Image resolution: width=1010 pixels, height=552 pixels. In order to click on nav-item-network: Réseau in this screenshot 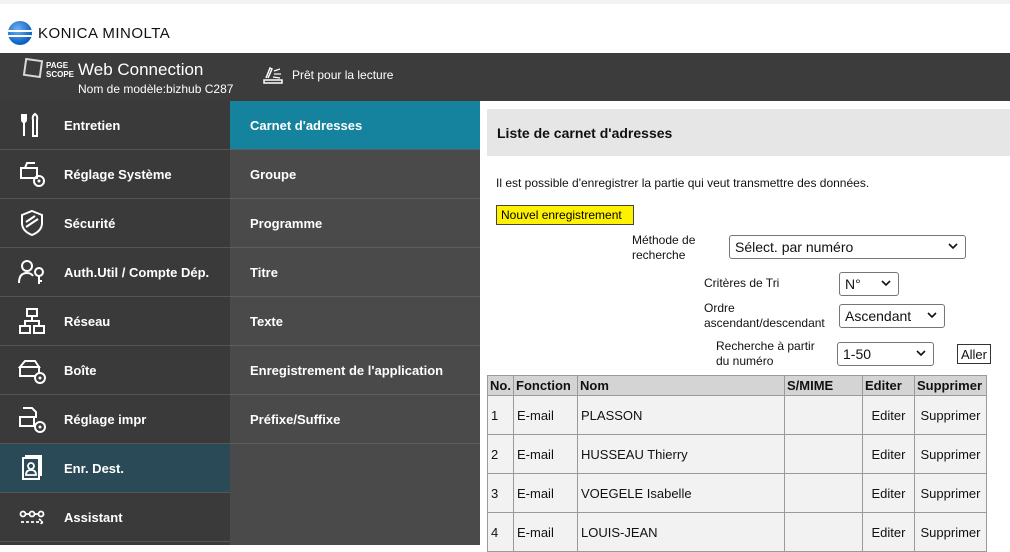, I will do `click(115, 321)`.